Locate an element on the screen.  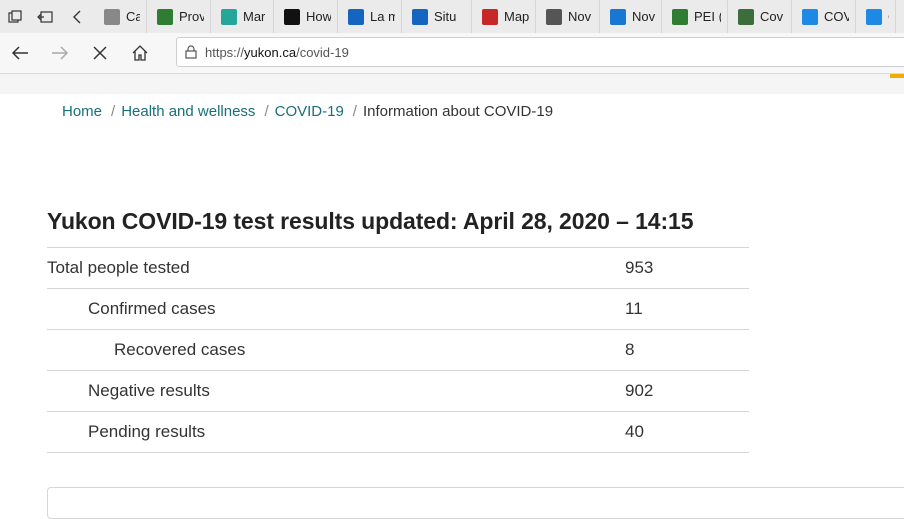
tab-label: Mar is located at coordinates (254, 16).